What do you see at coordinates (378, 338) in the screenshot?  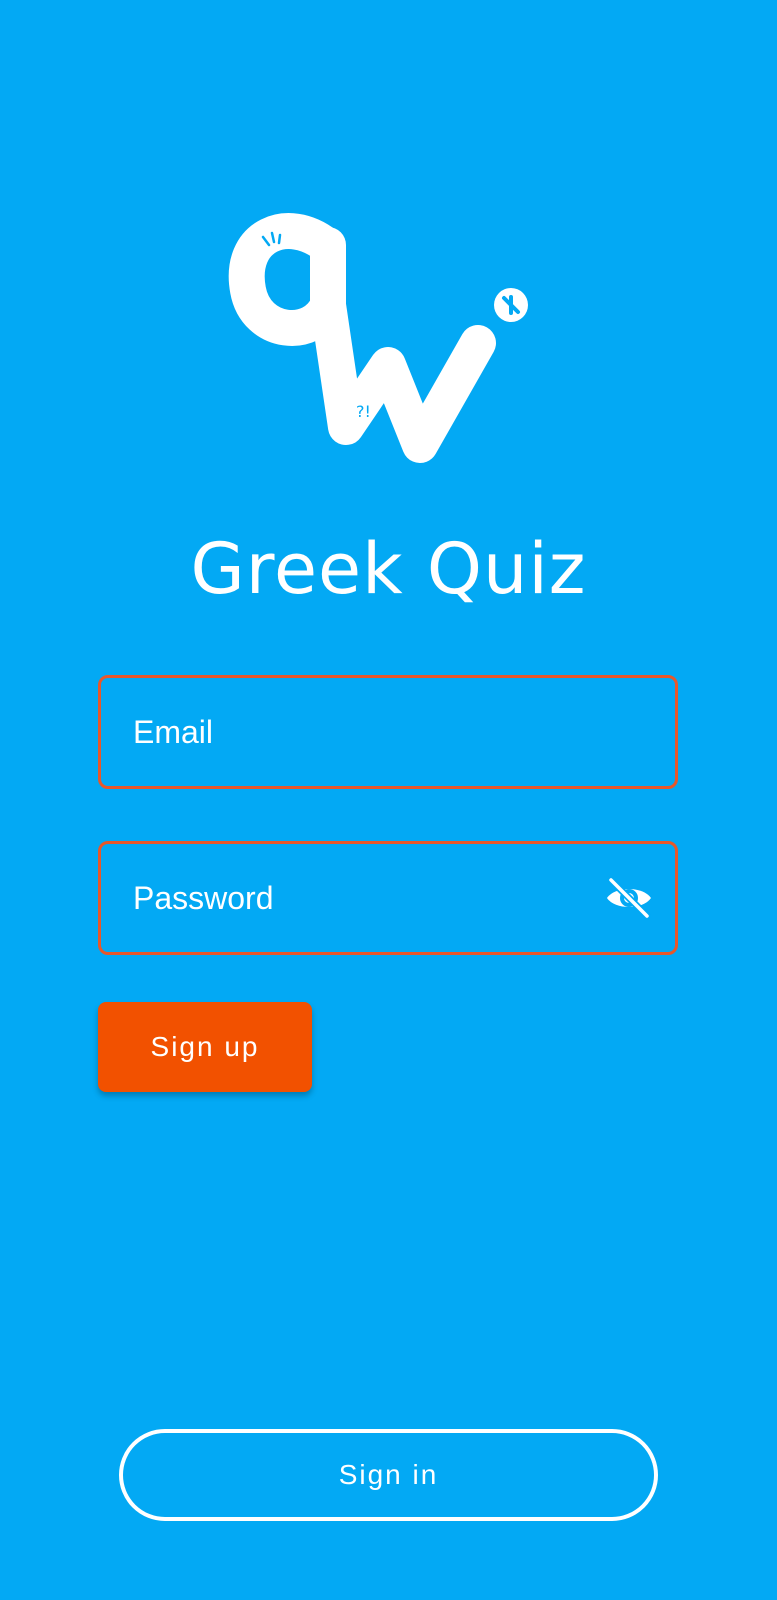 I see `greek-quiz-logo-icon: ?!` at bounding box center [378, 338].